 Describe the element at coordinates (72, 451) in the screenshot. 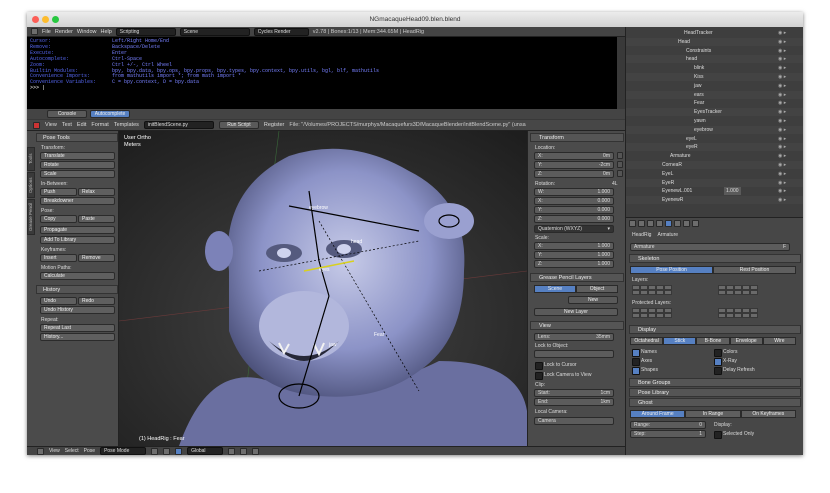

I see `menu-select: Select` at that location.